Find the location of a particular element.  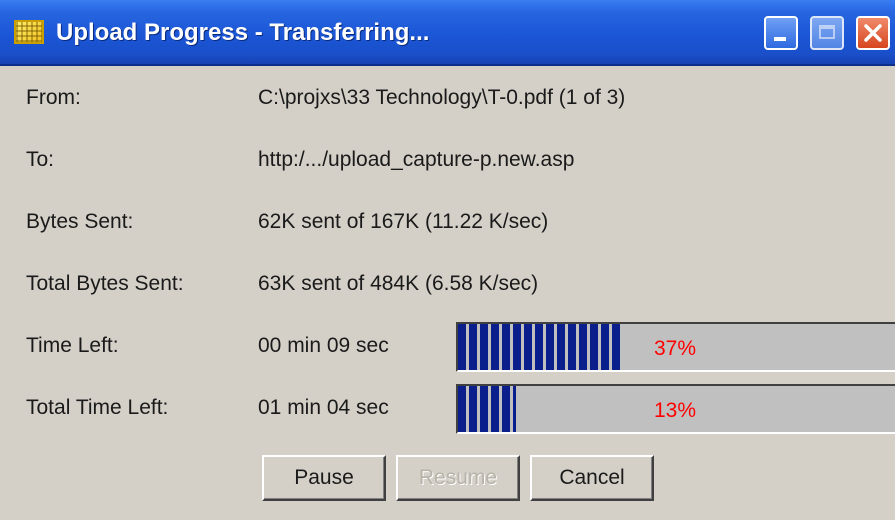

file-progress-bar: 37% is located at coordinates (675, 347).